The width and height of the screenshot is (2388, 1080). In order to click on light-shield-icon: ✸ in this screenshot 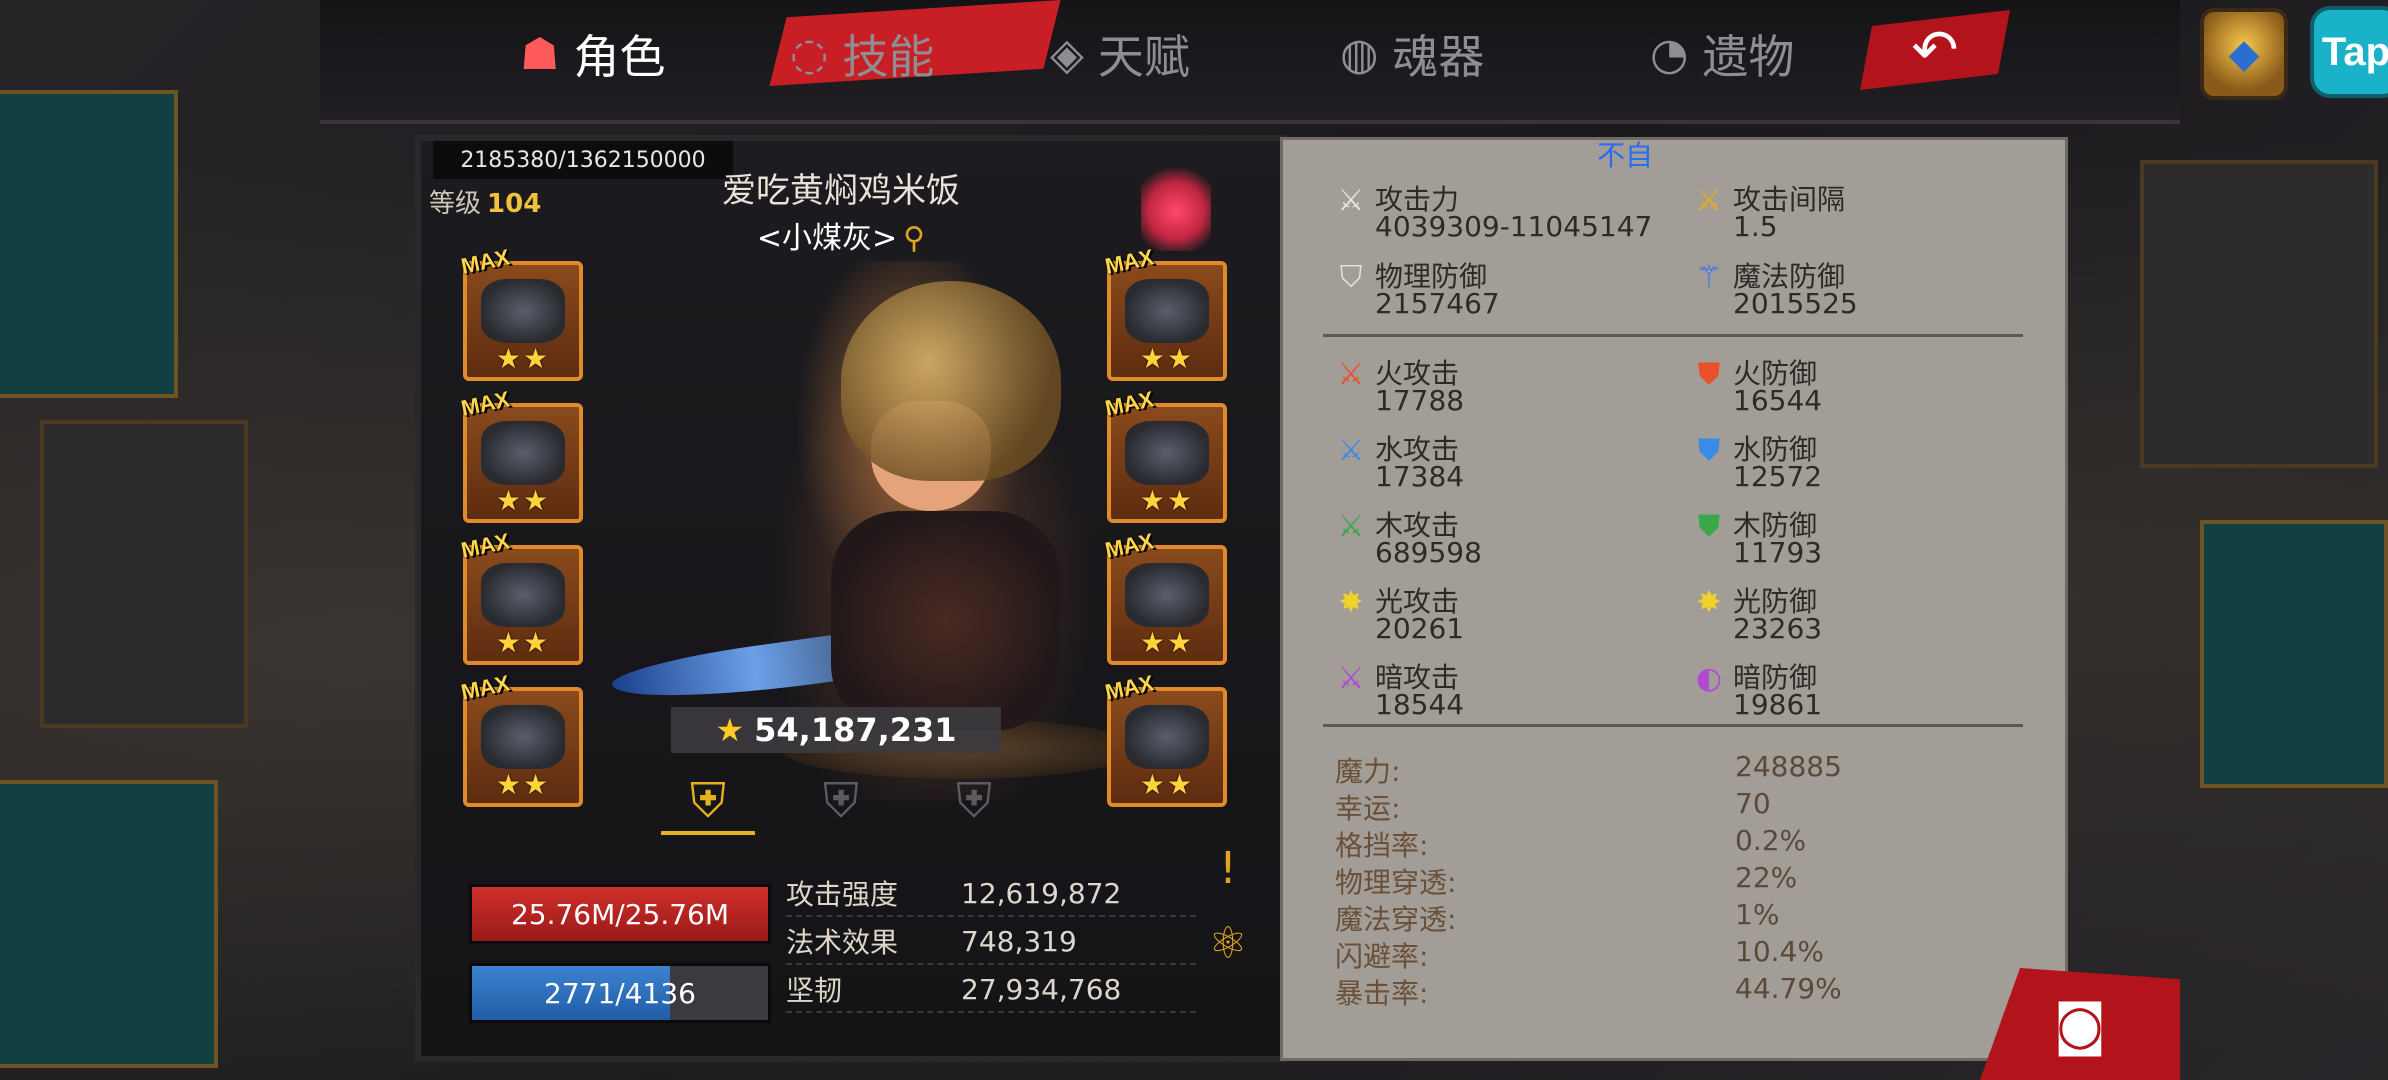, I will do `click(1709, 602)`.